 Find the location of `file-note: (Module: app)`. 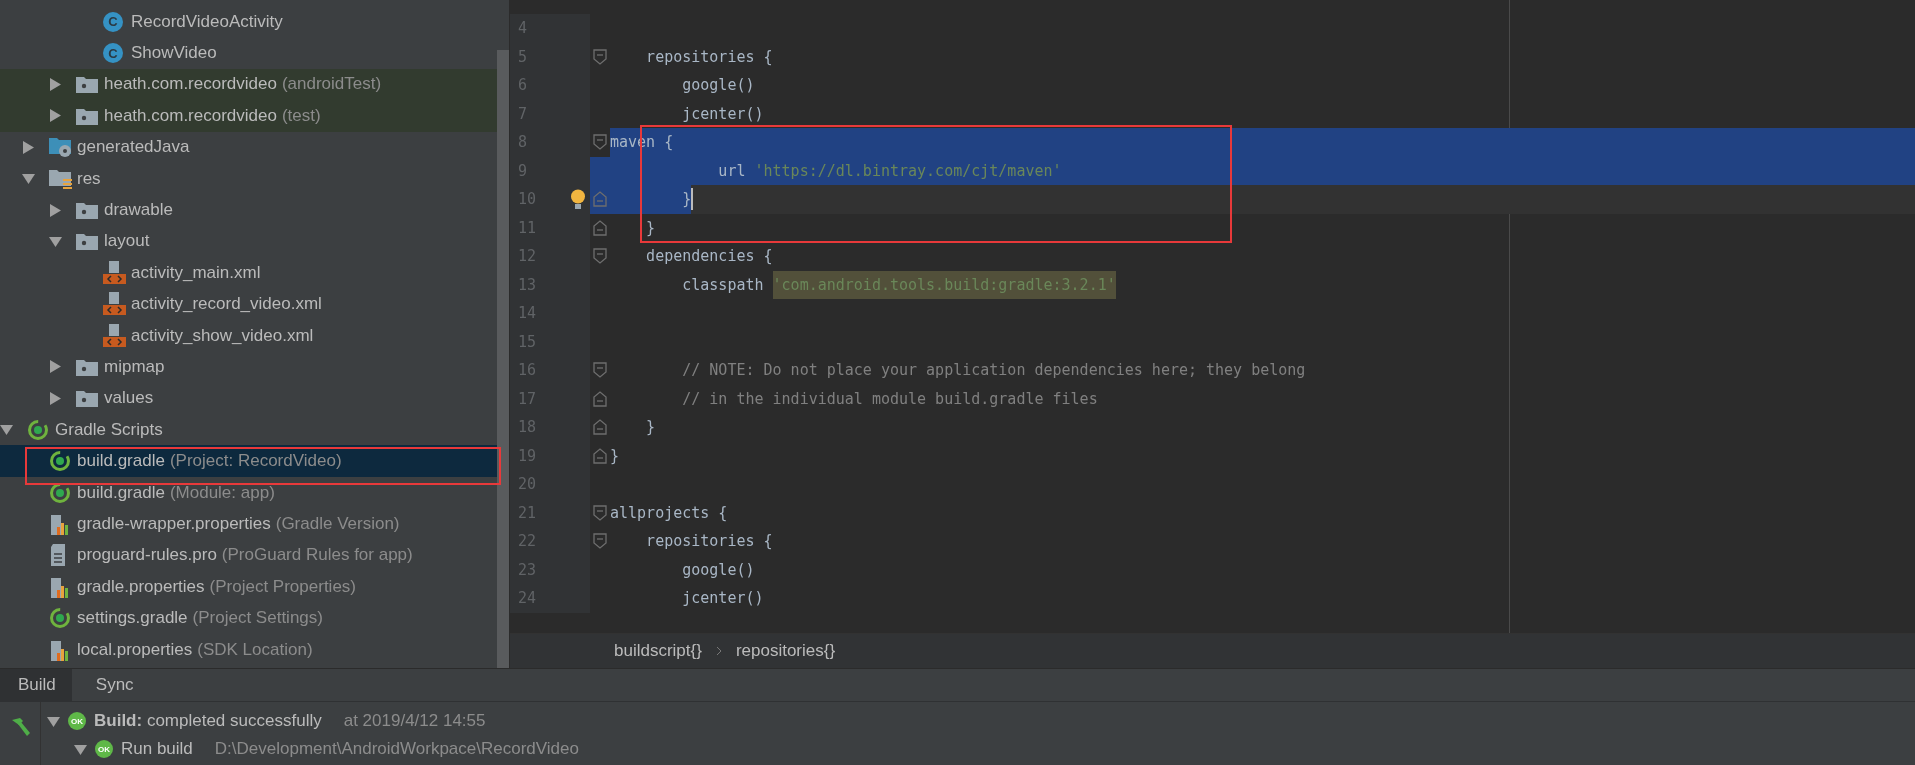

file-note: (Module: app) is located at coordinates (222, 492).